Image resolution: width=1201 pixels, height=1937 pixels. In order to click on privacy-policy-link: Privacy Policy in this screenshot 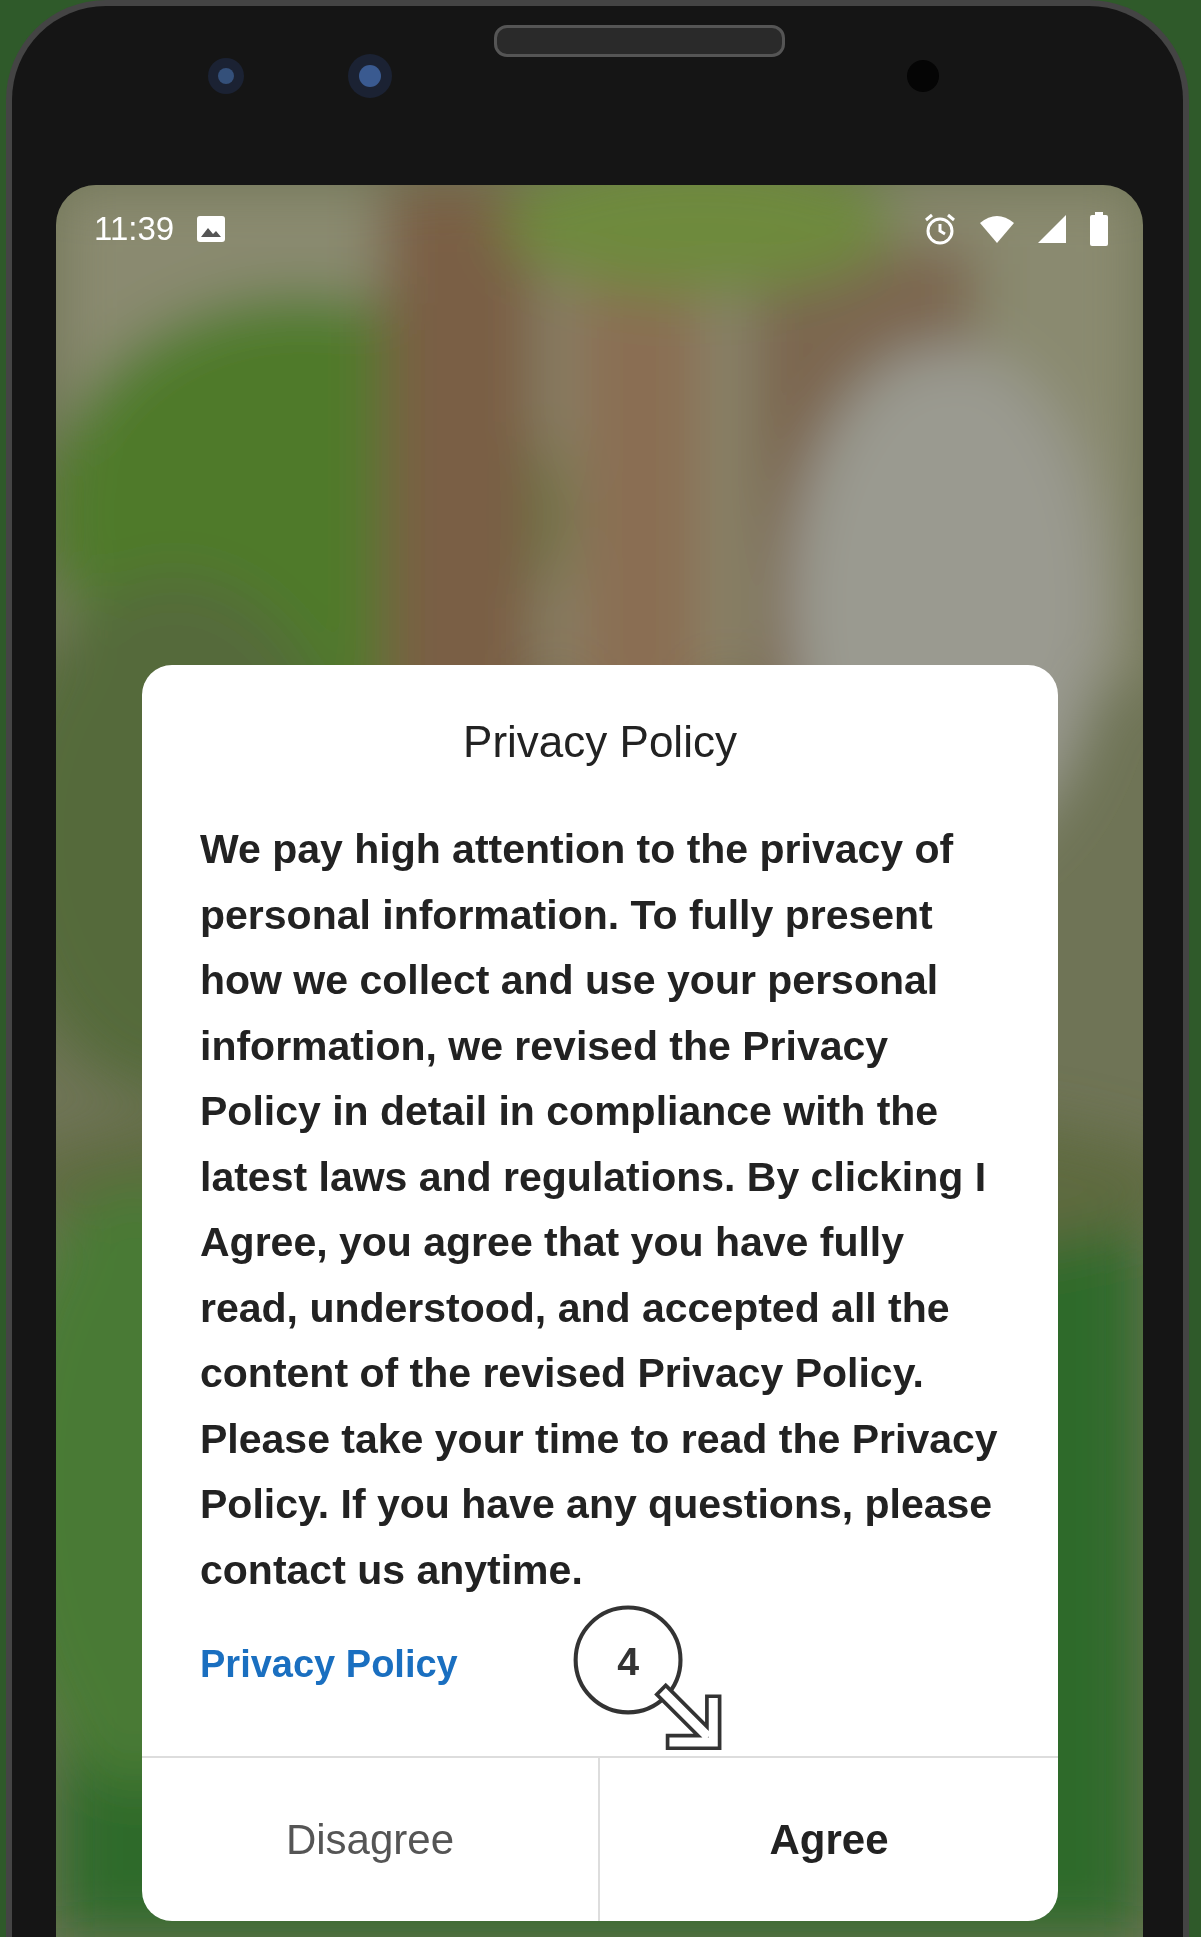, I will do `click(329, 1664)`.